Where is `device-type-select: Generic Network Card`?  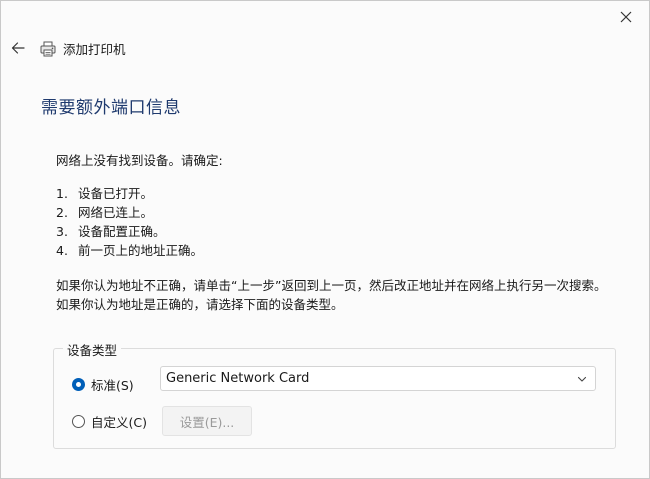 device-type-select: Generic Network Card is located at coordinates (378, 378).